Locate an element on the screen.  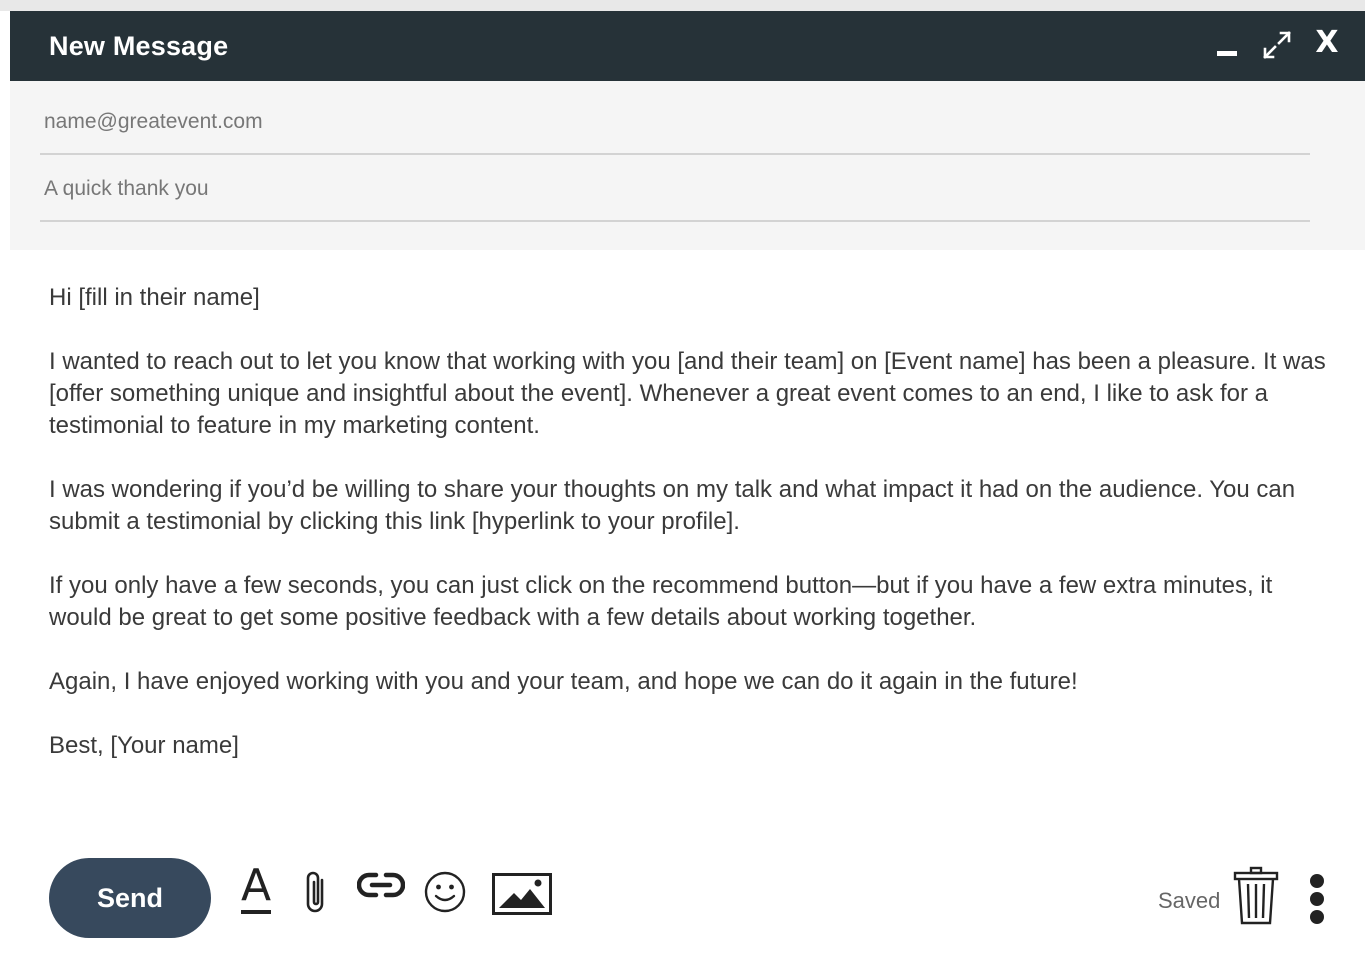
trash-icon is located at coordinates (1256, 896).